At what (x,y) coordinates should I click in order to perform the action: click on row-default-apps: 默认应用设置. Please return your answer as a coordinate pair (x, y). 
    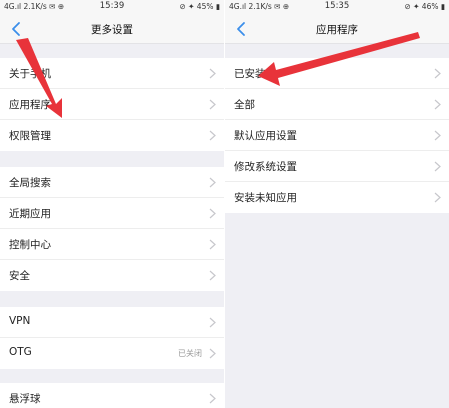
    Looking at the image, I should click on (337, 135).